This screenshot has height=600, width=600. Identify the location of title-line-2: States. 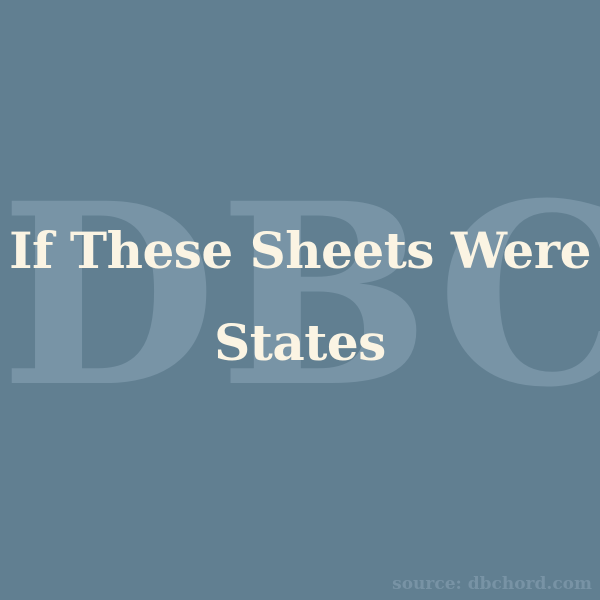
(300, 342).